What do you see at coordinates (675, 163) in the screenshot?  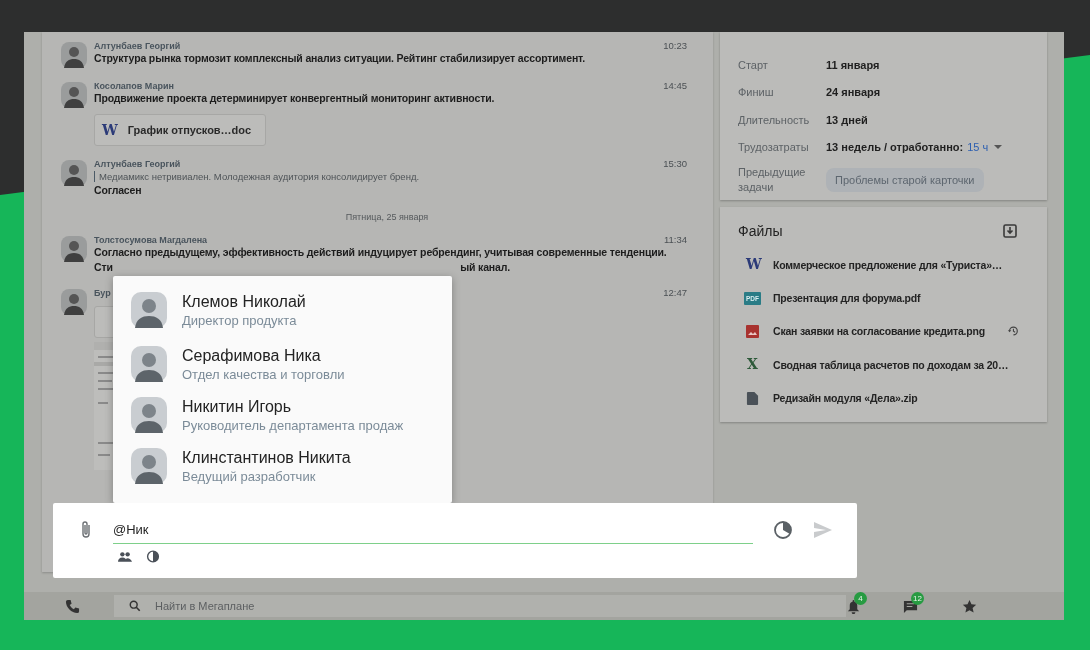 I see `message-time: 15:30` at bounding box center [675, 163].